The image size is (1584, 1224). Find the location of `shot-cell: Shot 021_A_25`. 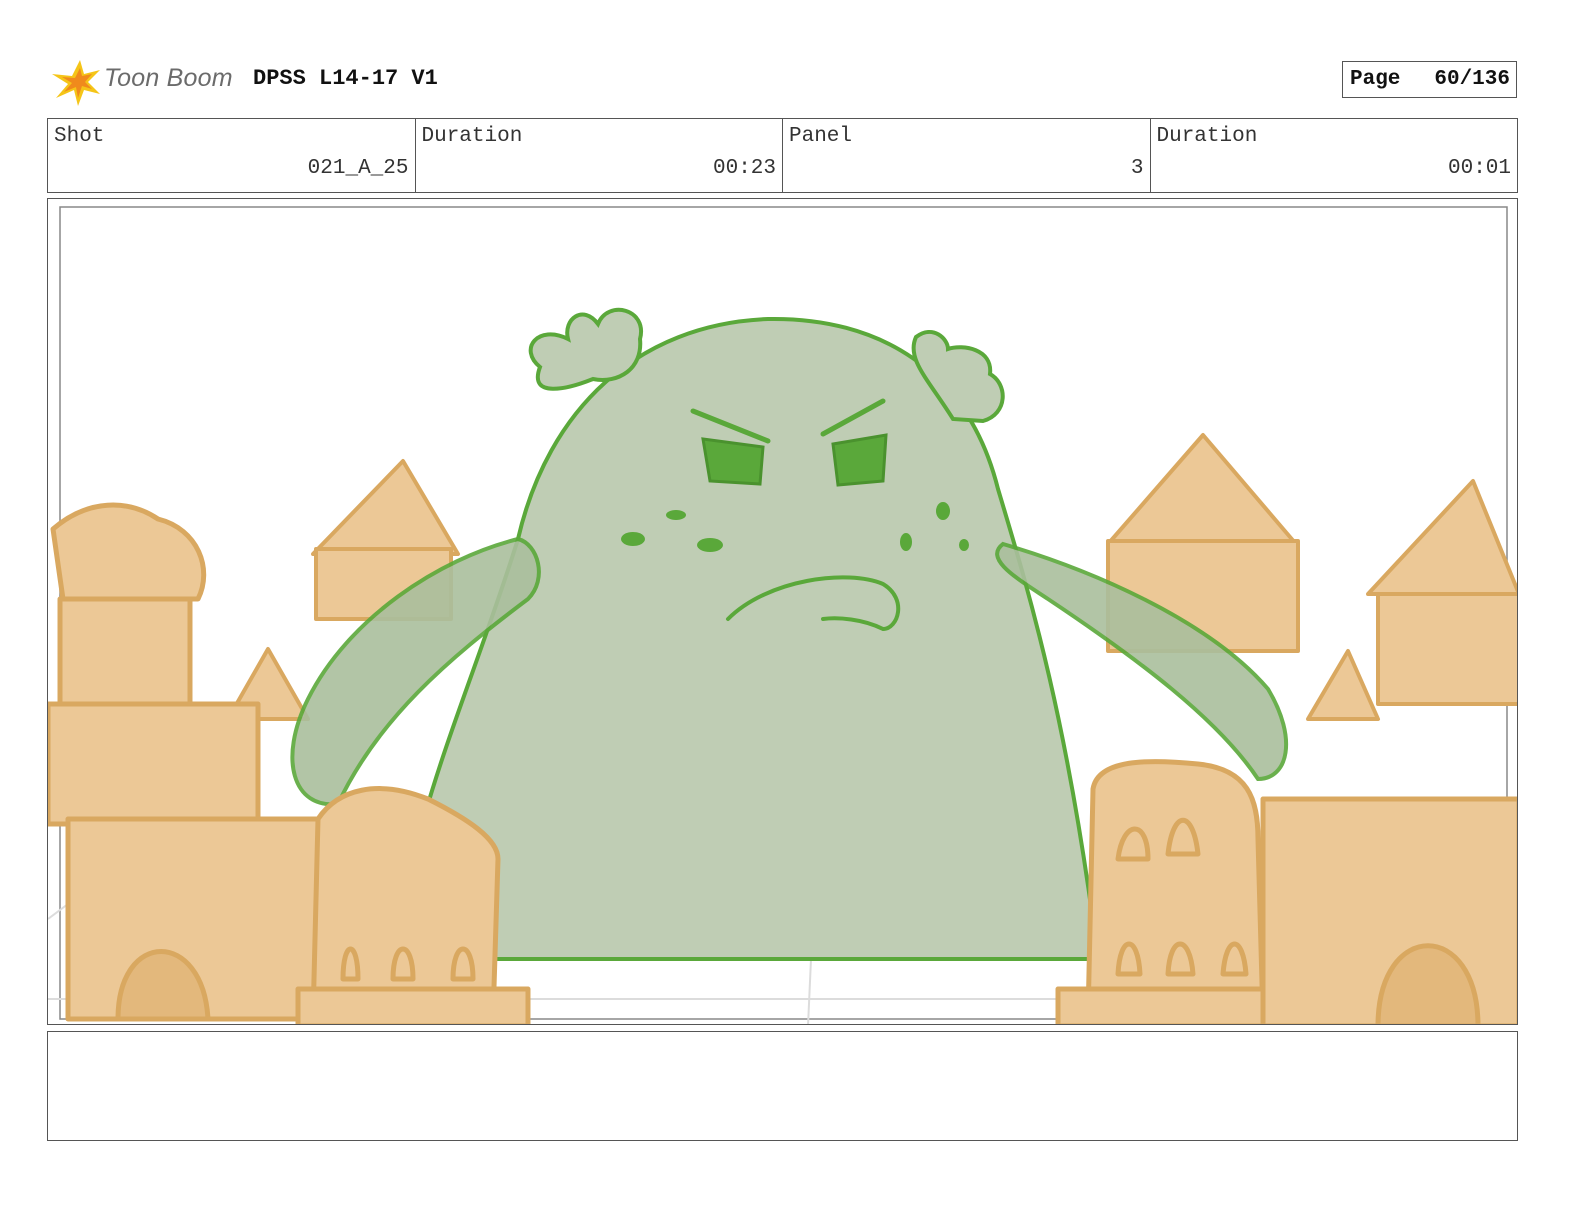

shot-cell: Shot 021_A_25 is located at coordinates (232, 155).